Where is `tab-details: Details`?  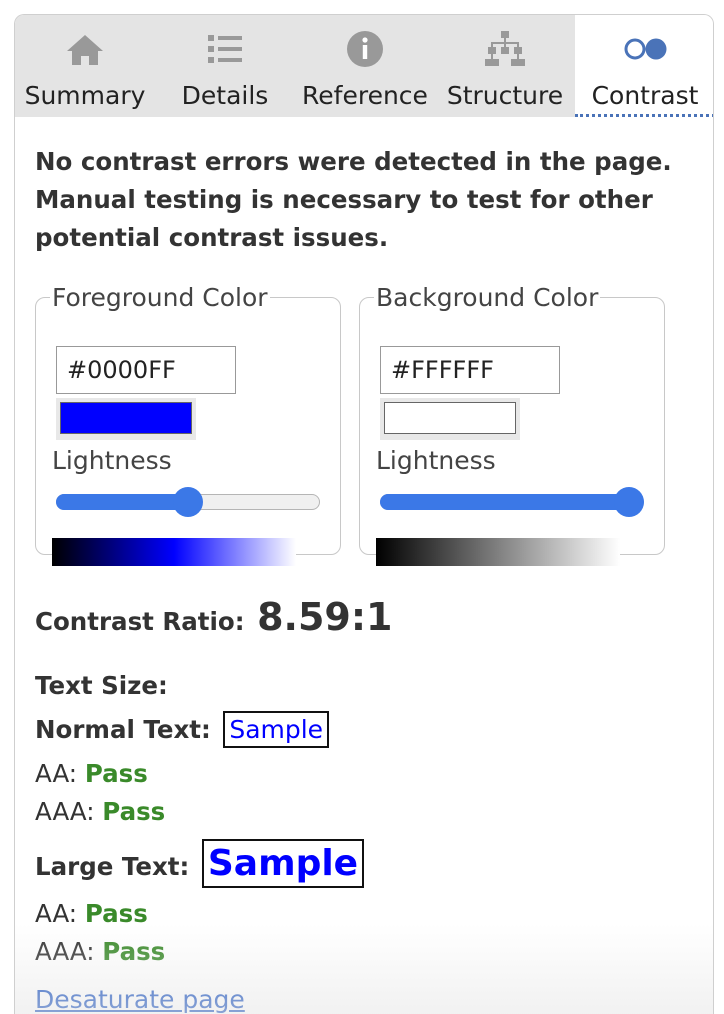
tab-details: Details is located at coordinates (225, 66).